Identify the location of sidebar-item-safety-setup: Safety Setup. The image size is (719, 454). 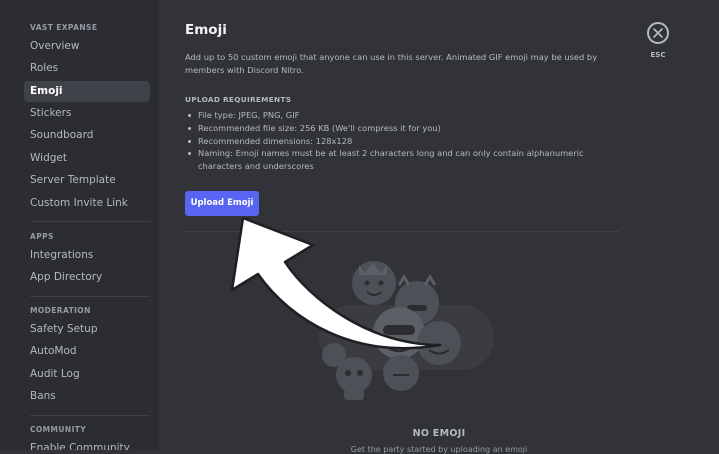
(87, 329).